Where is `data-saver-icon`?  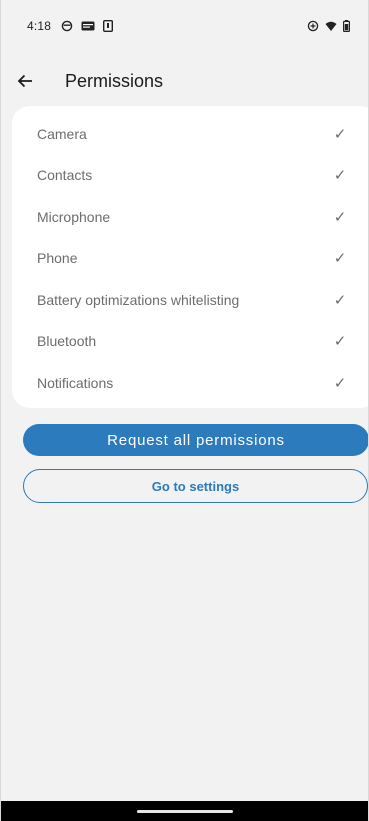 data-saver-icon is located at coordinates (313, 26).